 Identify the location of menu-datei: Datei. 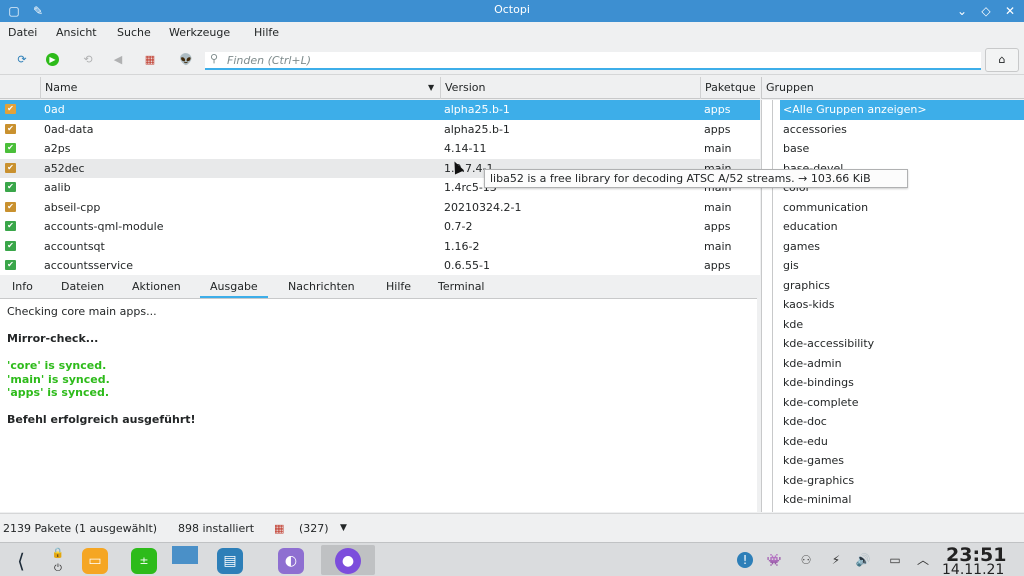
(22, 32).